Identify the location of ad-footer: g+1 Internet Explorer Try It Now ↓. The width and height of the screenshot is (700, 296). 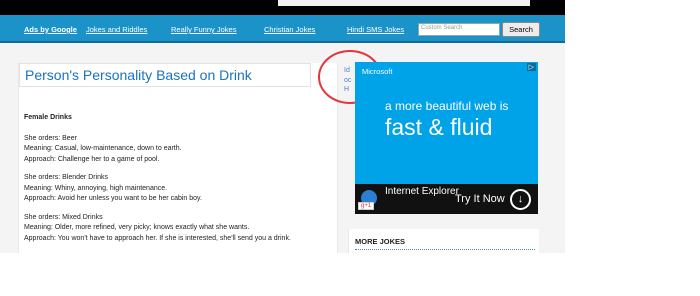
(446, 199).